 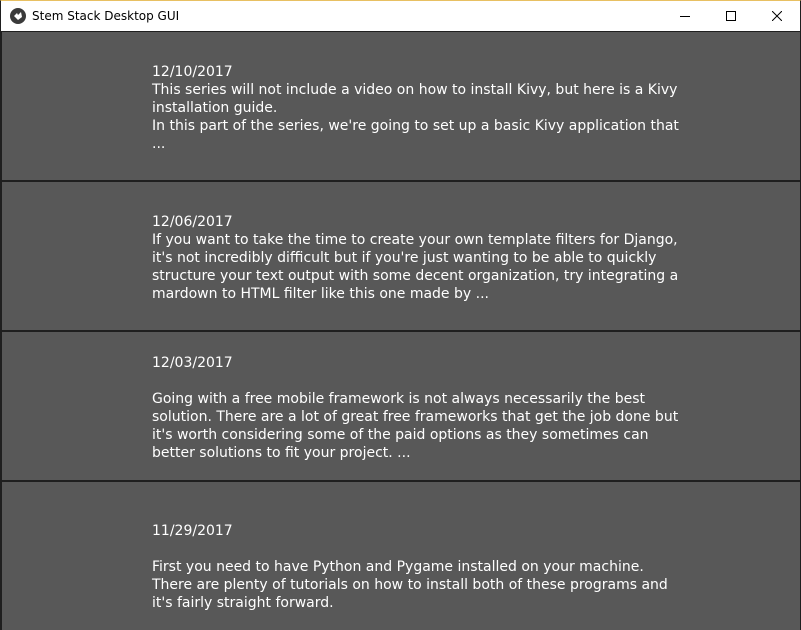 I want to click on maximize-icon, so click(x=731, y=16).